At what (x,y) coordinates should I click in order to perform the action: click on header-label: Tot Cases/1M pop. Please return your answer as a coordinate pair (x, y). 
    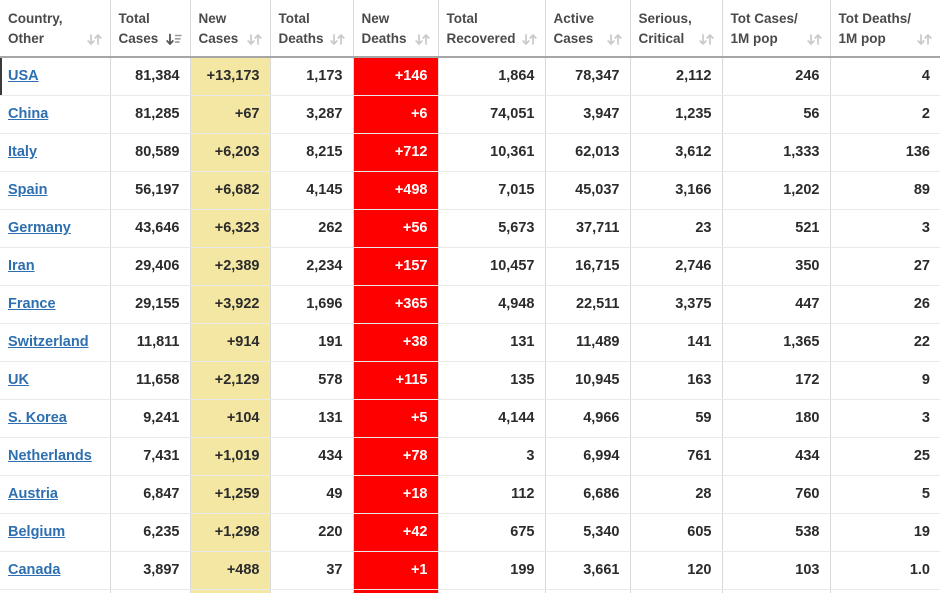
    Looking at the image, I should click on (776, 28).